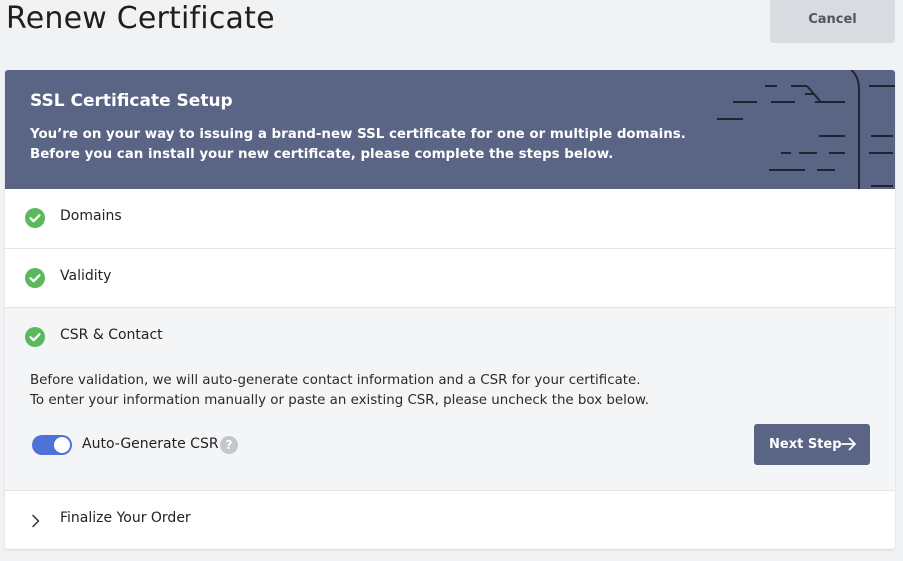 Image resolution: width=903 pixels, height=561 pixels. I want to click on next-step-label: Next Step, so click(805, 444).